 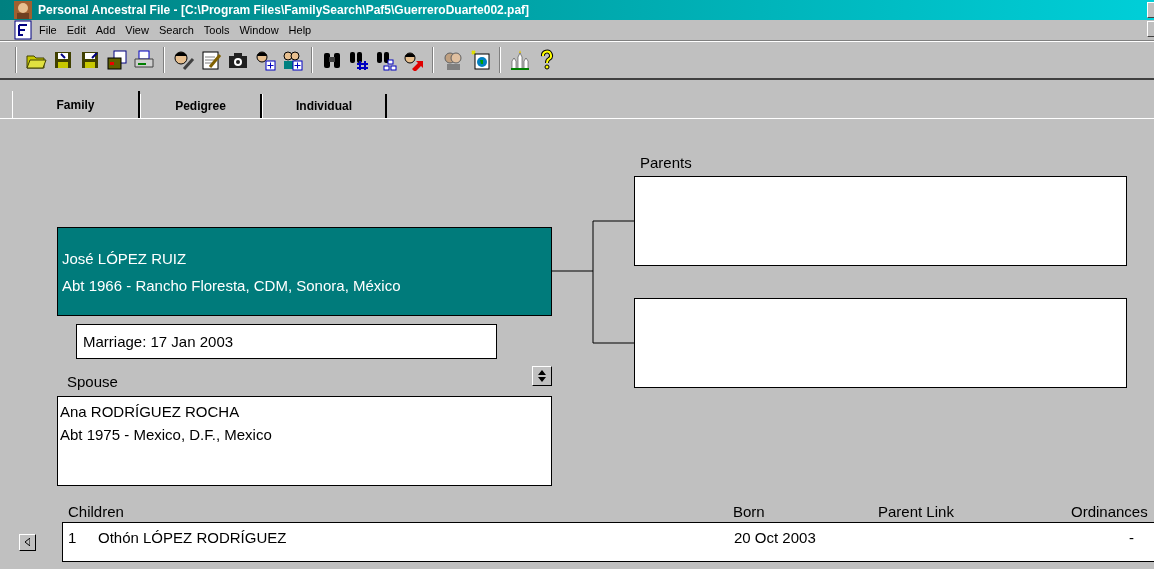 What do you see at coordinates (76, 30) in the screenshot?
I see `menu-item: Edit` at bounding box center [76, 30].